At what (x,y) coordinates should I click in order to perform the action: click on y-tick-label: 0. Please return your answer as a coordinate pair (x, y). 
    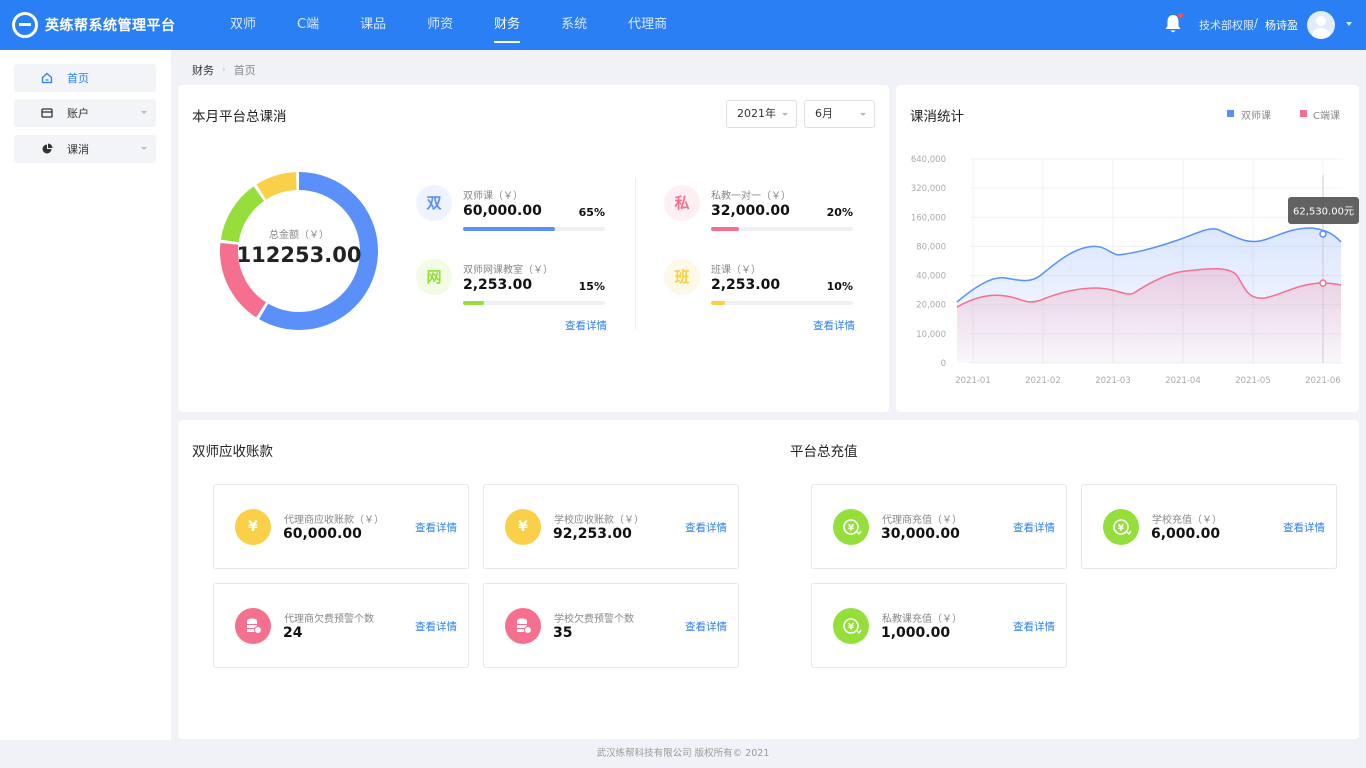
    Looking at the image, I should click on (943, 364).